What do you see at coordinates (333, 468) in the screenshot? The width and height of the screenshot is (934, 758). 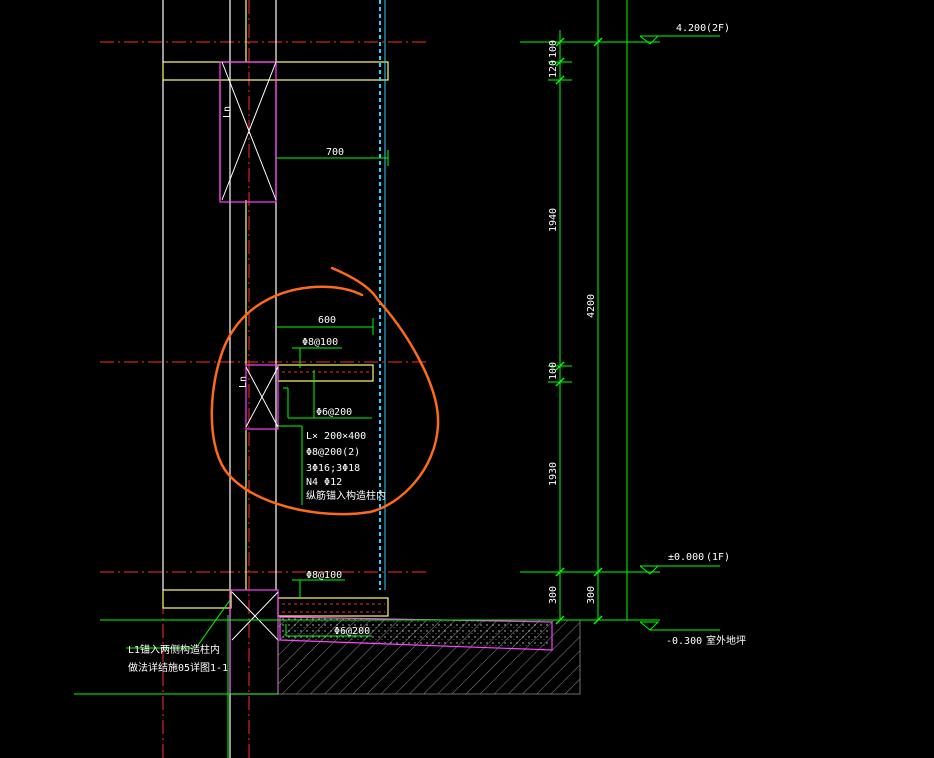 I see `beam-spec-line-3: 3Φ16;3Φ18` at bounding box center [333, 468].